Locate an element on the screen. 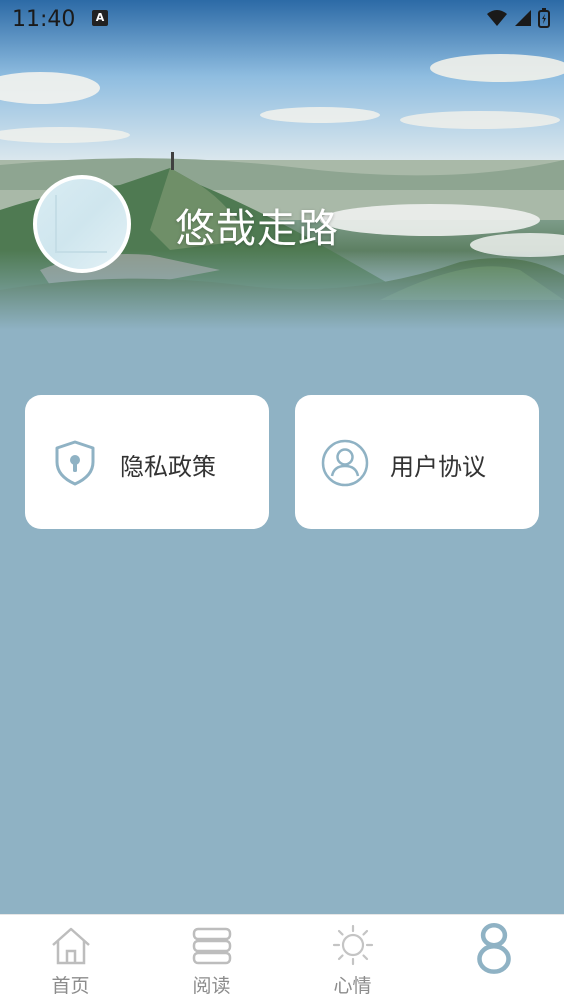 Image resolution: width=564 pixels, height=1005 pixels. user-agreement-label: 用户协议 is located at coordinates (438, 467).